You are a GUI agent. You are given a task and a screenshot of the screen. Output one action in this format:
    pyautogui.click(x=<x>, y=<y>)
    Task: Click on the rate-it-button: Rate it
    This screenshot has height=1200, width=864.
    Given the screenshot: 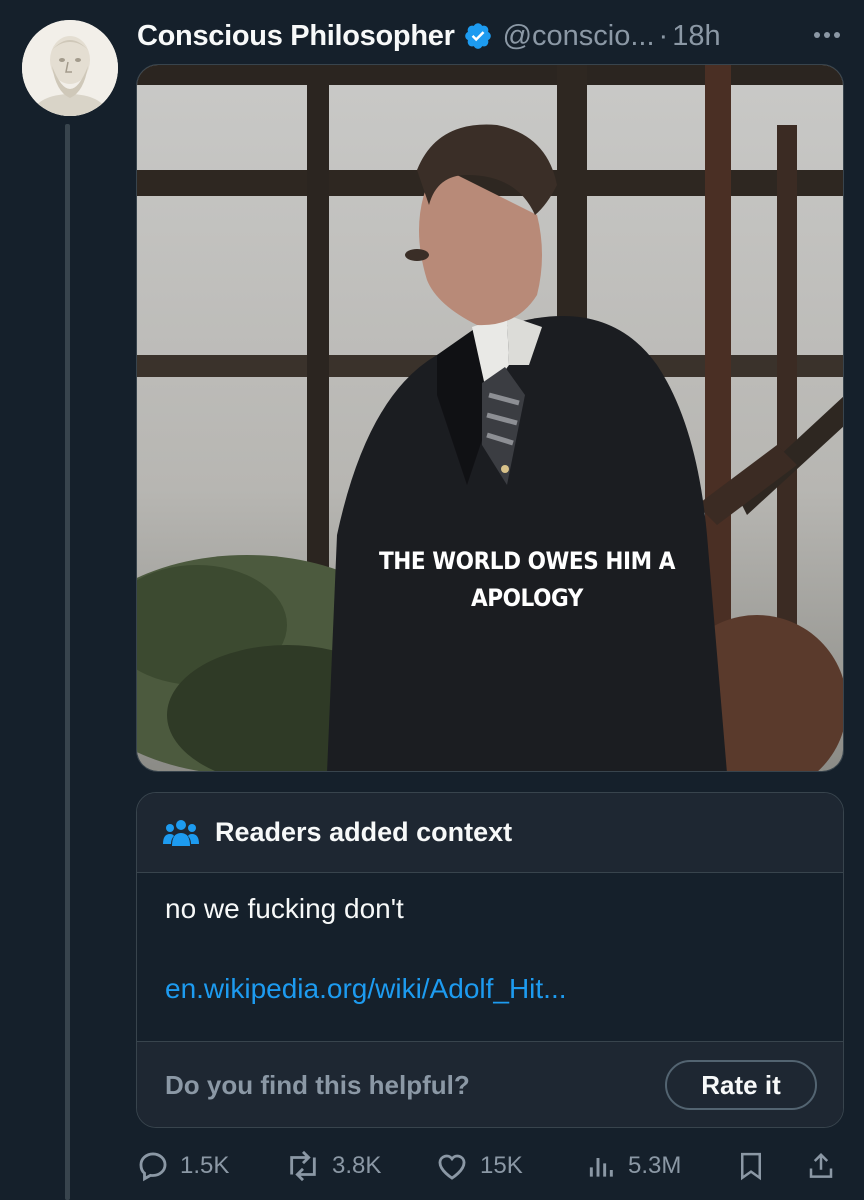 What is the action you would take?
    pyautogui.click(x=741, y=1085)
    